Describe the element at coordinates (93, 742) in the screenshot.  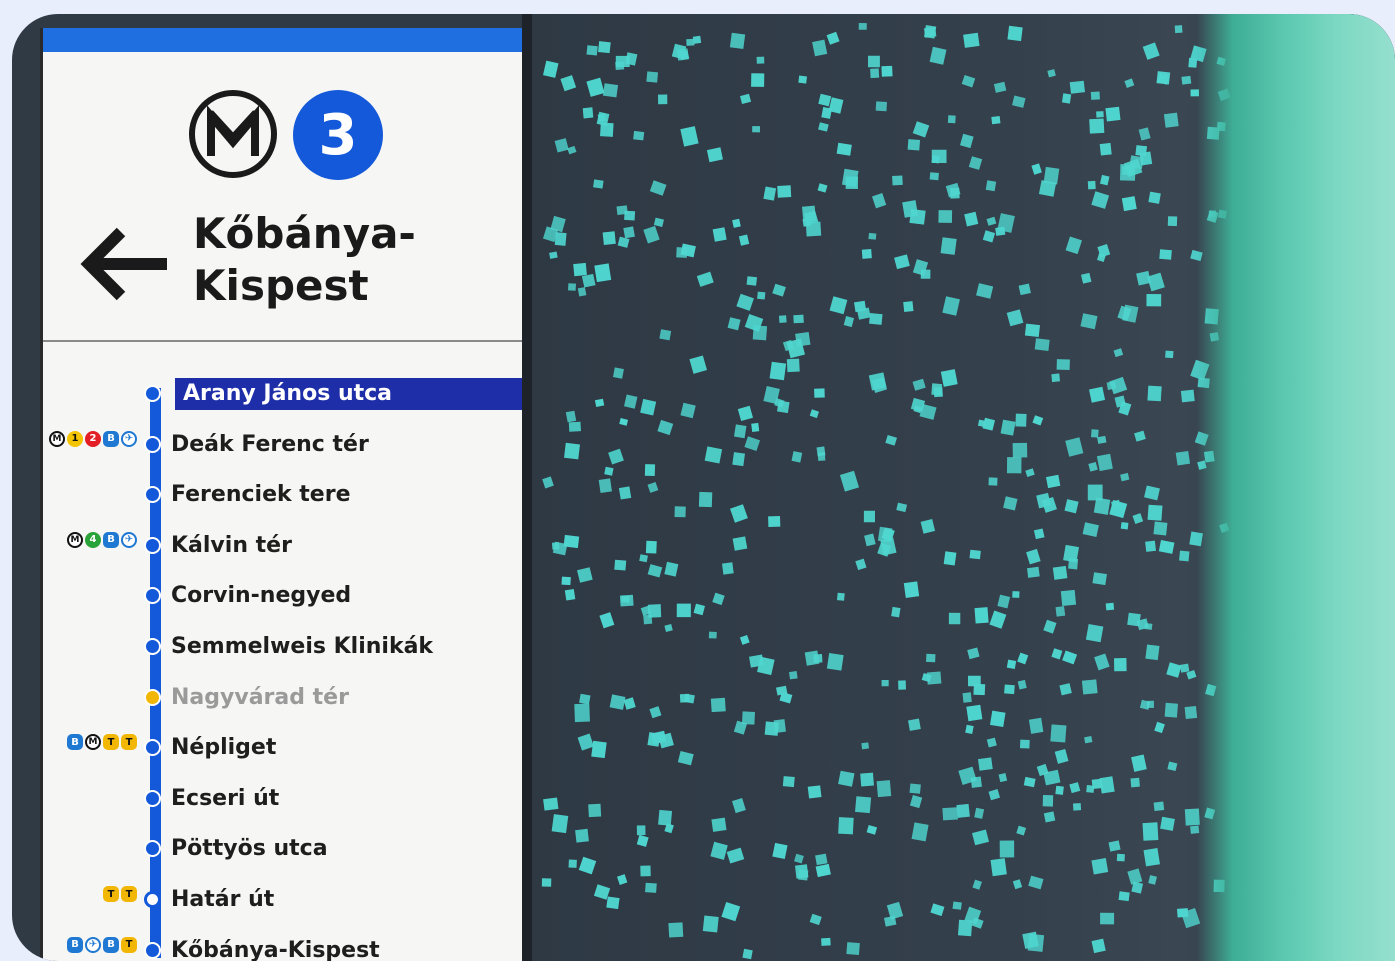
I see `metro-transfer-icon: M` at that location.